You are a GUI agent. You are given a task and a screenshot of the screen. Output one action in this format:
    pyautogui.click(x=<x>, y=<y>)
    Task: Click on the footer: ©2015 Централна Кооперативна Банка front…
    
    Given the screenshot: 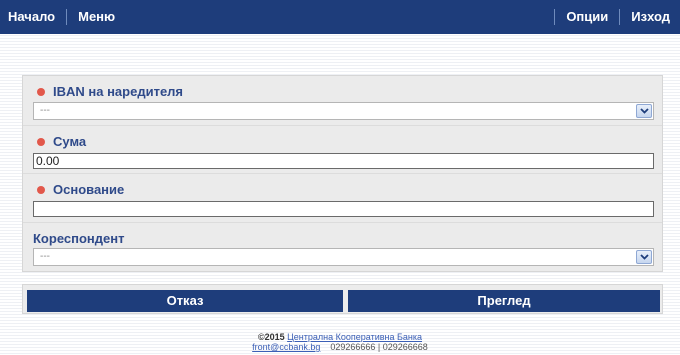 What is the action you would take?
    pyautogui.click(x=340, y=342)
    